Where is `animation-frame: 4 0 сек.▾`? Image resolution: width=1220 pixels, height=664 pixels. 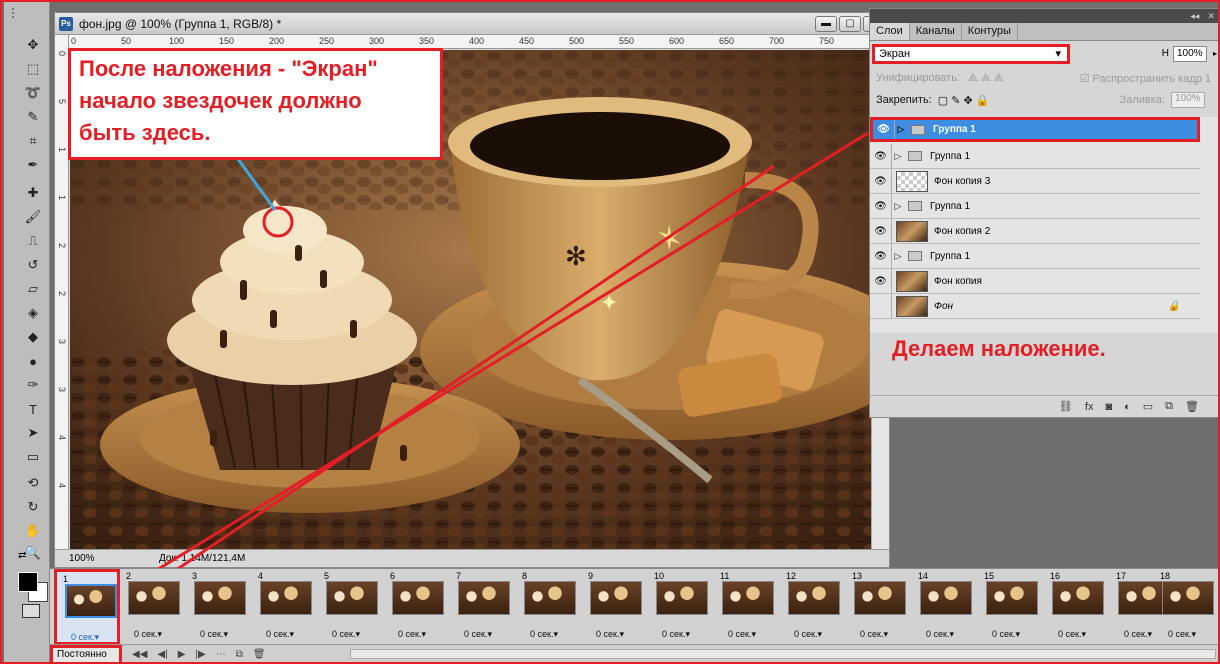 animation-frame: 4 0 сек.▾ is located at coordinates (285, 607).